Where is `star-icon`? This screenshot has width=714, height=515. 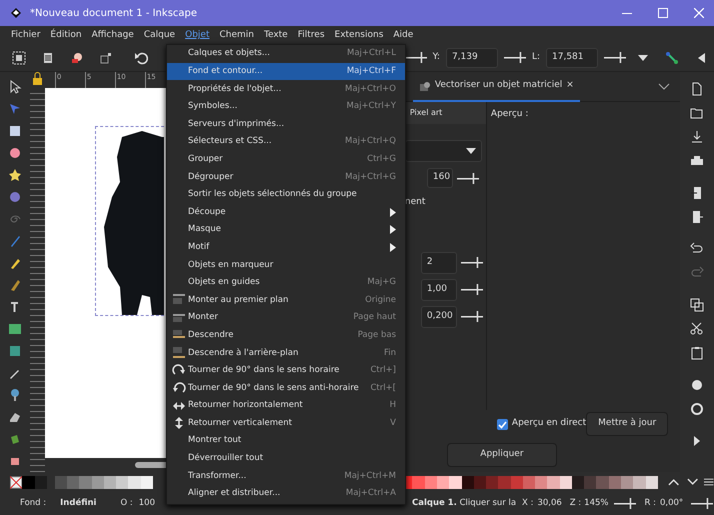
star-icon is located at coordinates (15, 175).